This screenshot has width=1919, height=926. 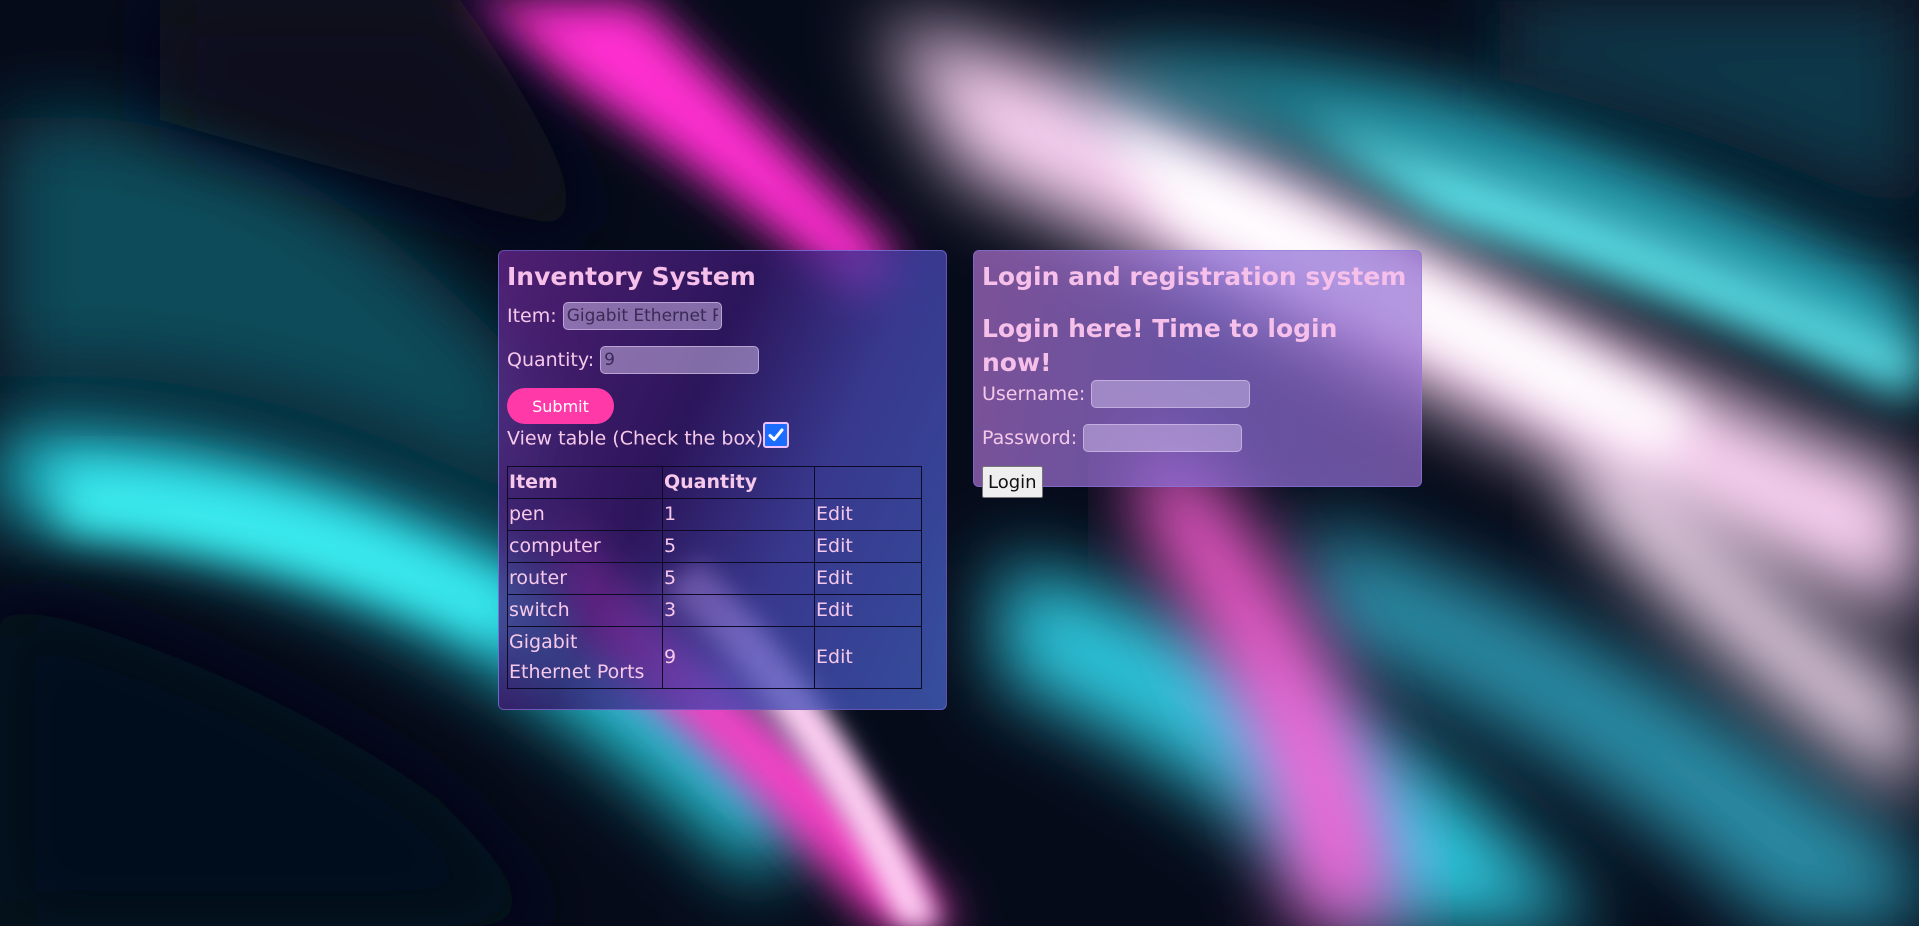 What do you see at coordinates (1171, 394) in the screenshot?
I see `username-input` at bounding box center [1171, 394].